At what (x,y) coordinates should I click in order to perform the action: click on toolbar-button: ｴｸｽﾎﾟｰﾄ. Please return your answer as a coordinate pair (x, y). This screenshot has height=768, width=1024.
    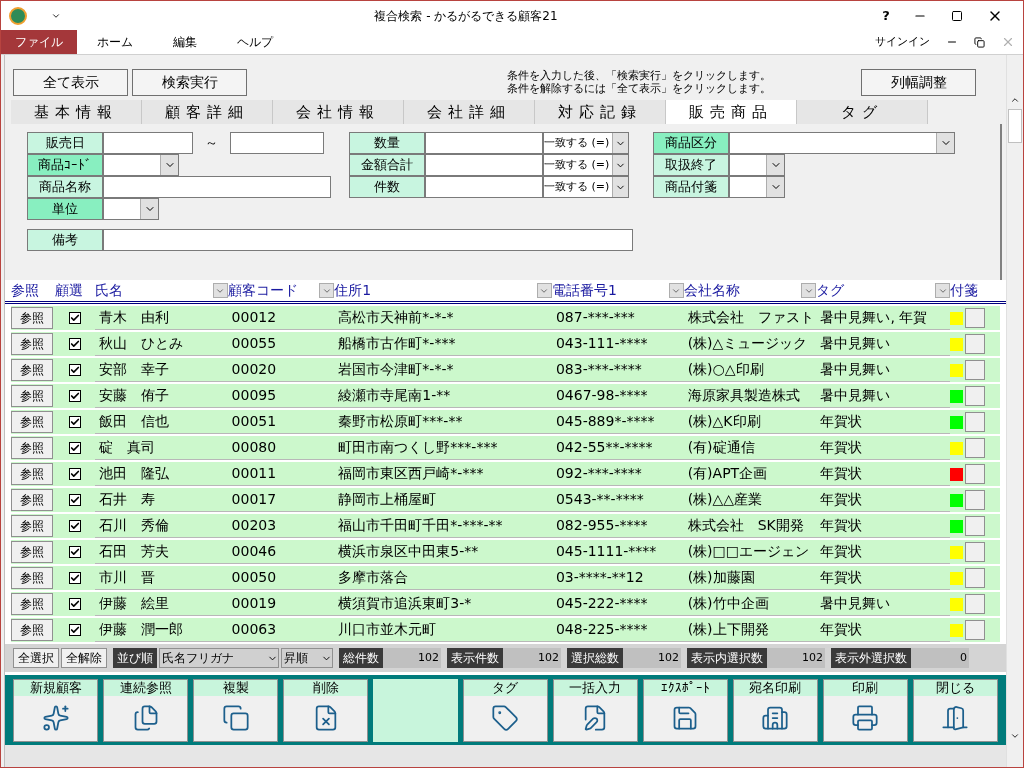
    Looking at the image, I should click on (685, 710).